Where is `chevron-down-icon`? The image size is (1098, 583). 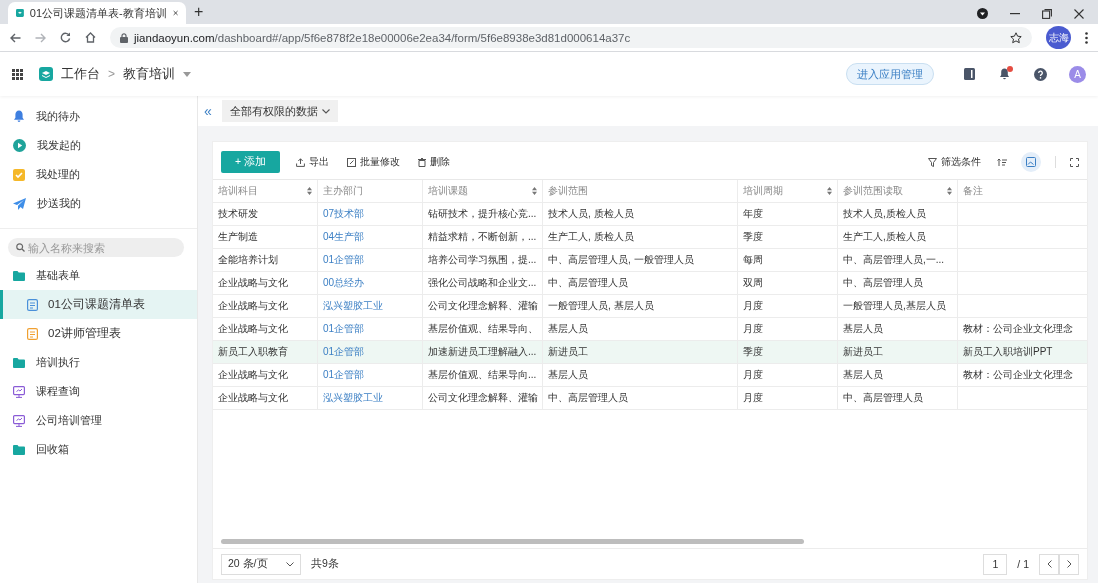
chevron-down-icon is located at coordinates (290, 564).